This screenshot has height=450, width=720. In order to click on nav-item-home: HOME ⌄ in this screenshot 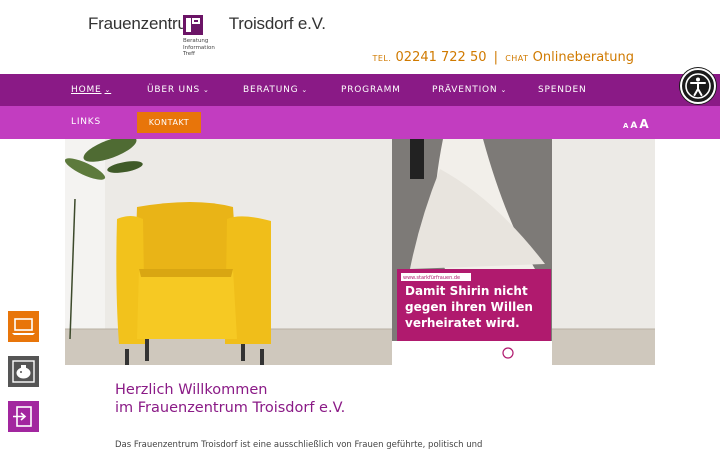, I will do `click(91, 90)`.